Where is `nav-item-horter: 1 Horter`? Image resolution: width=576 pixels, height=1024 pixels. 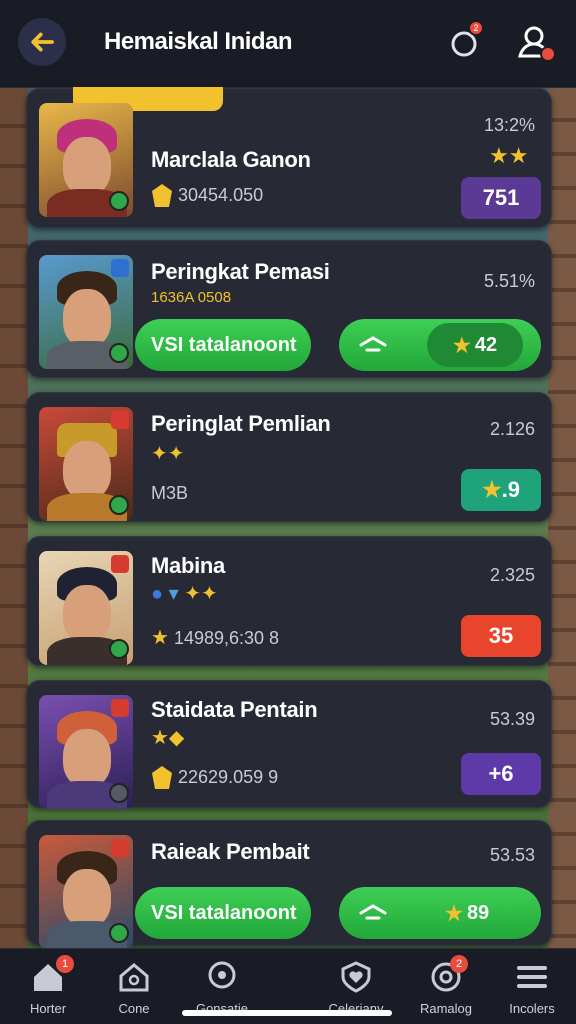
nav-item-horter: 1 Horter is located at coordinates (48, 986).